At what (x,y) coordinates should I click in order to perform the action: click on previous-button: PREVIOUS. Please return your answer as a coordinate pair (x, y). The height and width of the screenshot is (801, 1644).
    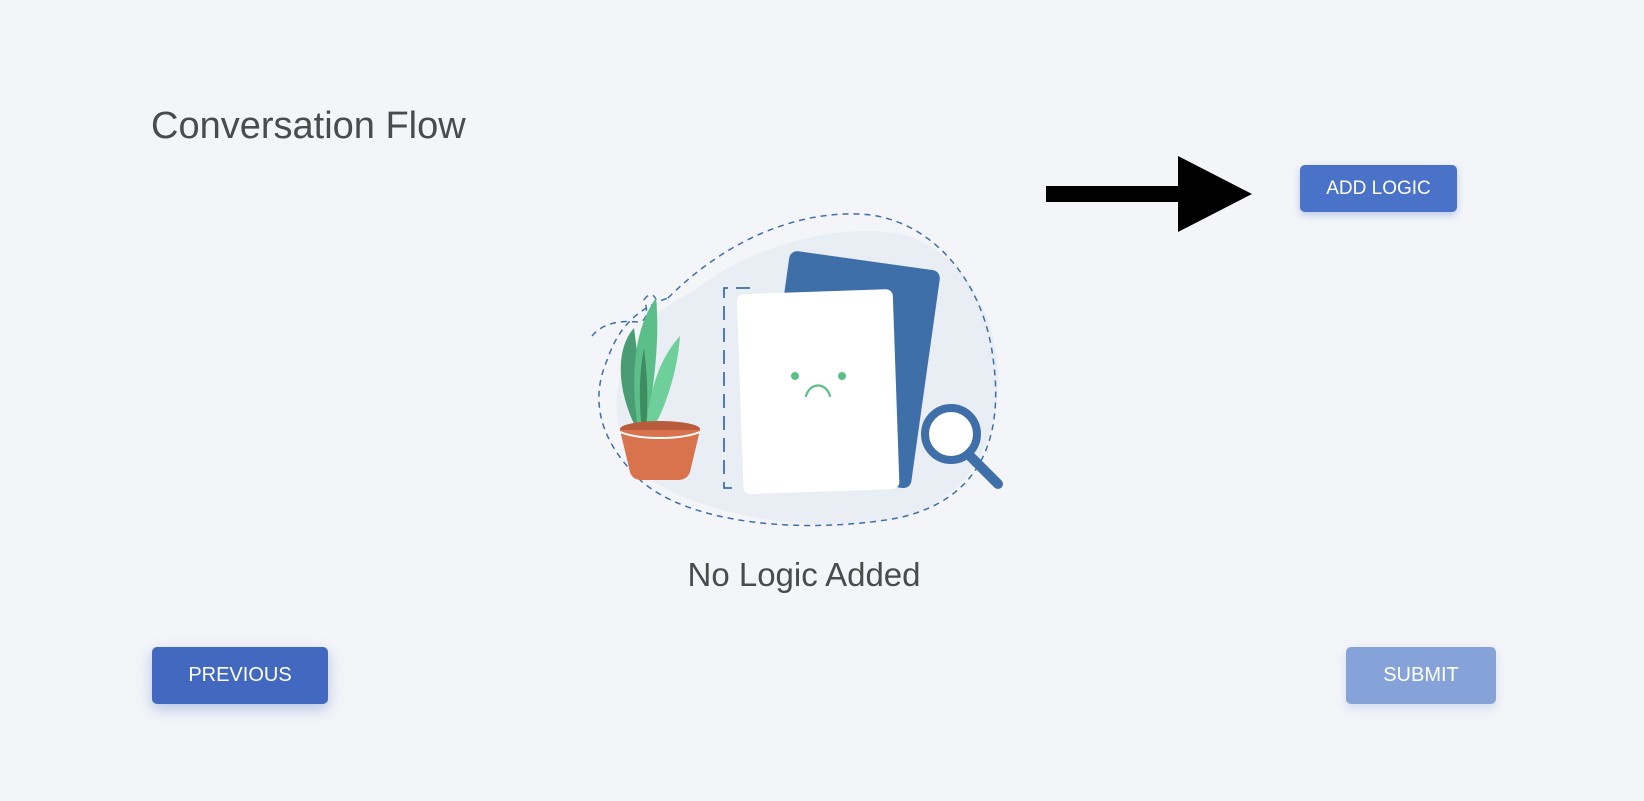
    Looking at the image, I should click on (240, 675).